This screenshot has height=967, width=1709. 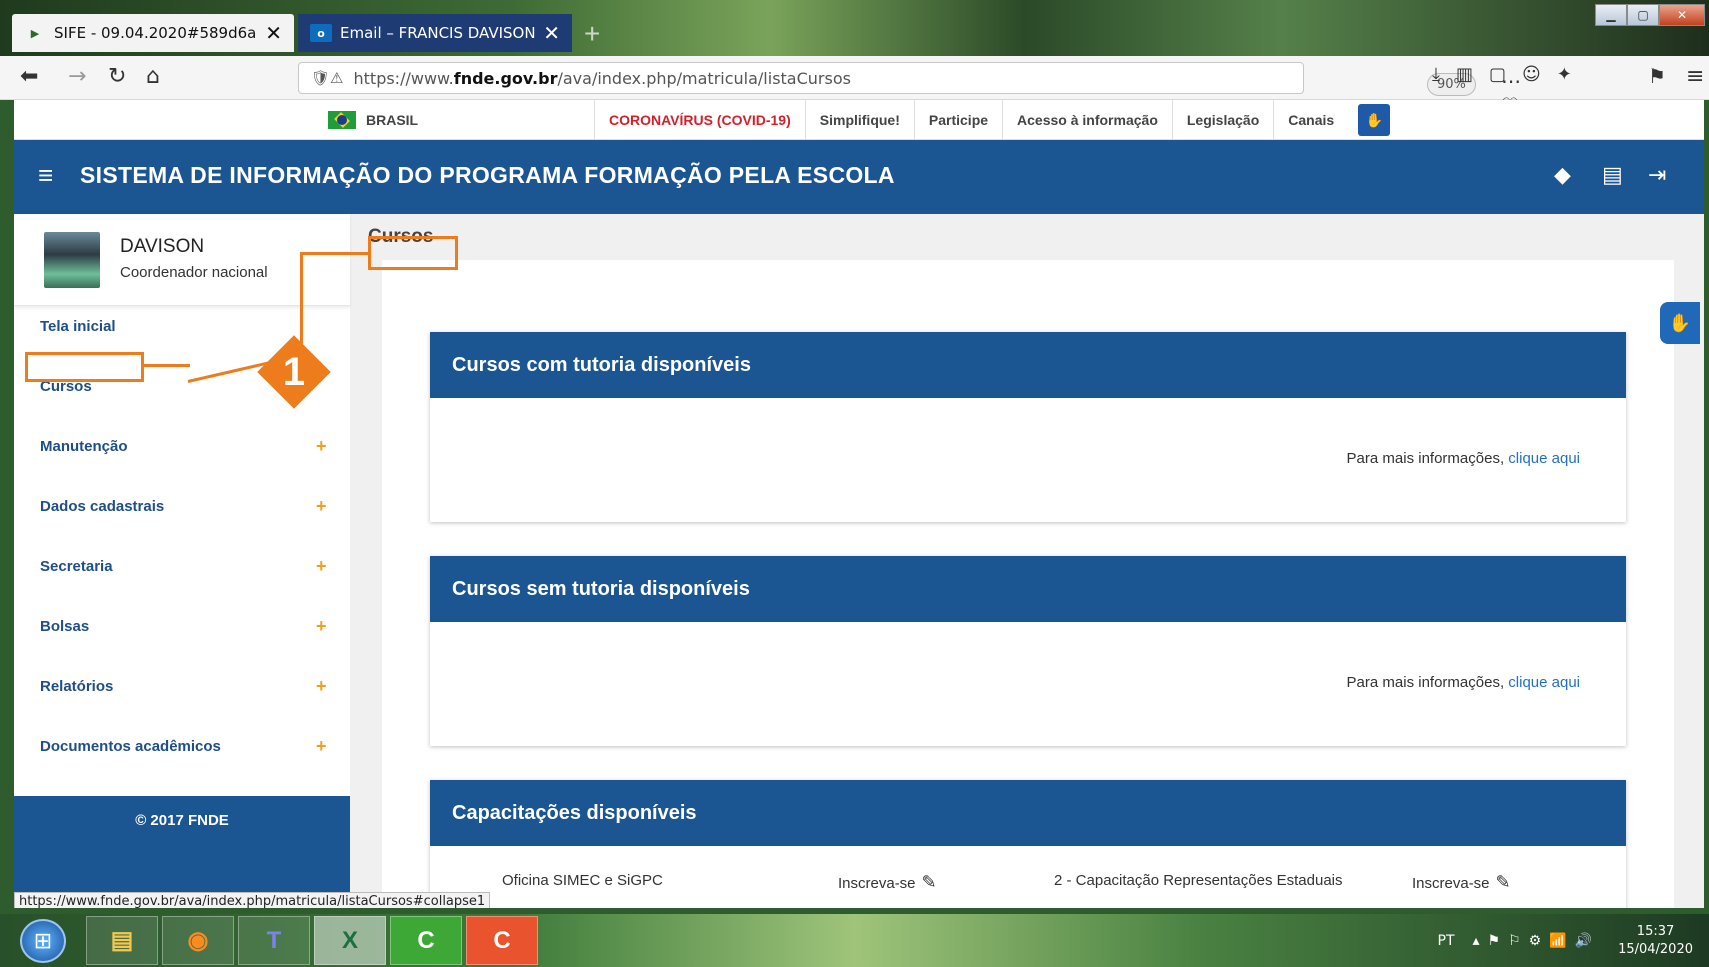 I want to click on url-domain: fnde.gov.br, so click(x=505, y=78).